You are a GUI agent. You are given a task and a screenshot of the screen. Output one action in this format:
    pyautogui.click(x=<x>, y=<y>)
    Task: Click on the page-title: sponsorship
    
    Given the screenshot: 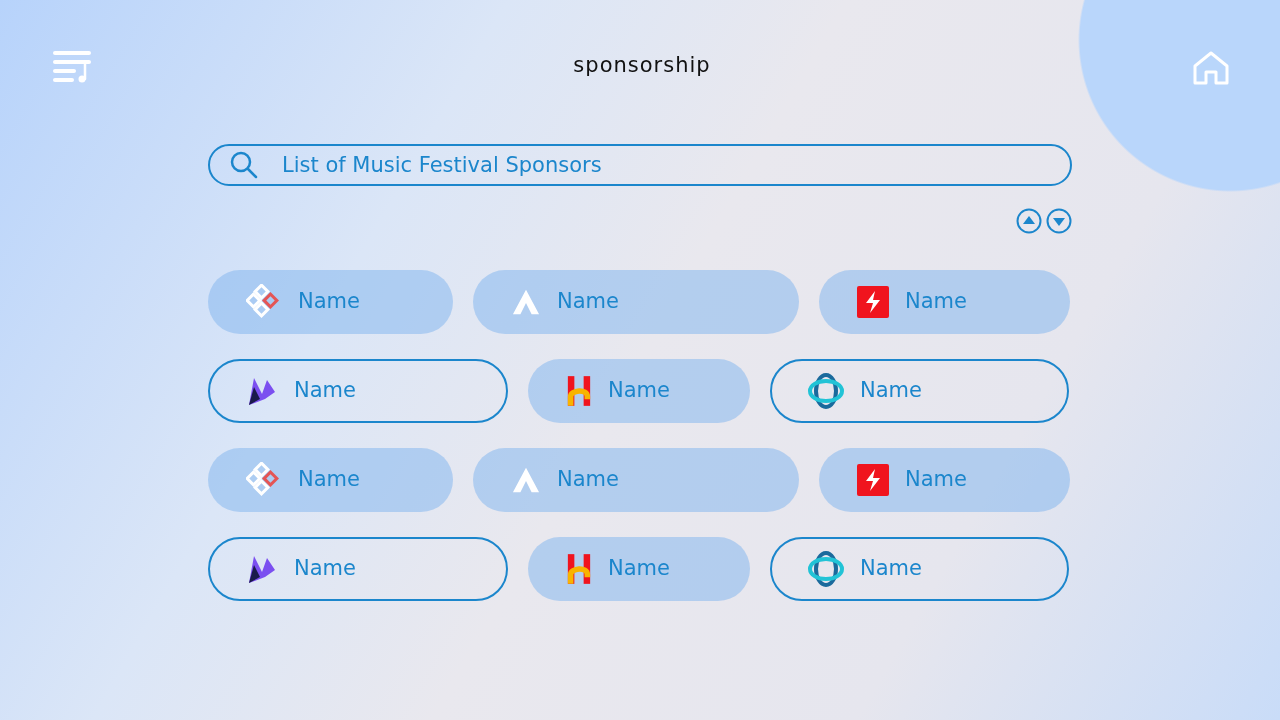 What is the action you would take?
    pyautogui.click(x=642, y=65)
    